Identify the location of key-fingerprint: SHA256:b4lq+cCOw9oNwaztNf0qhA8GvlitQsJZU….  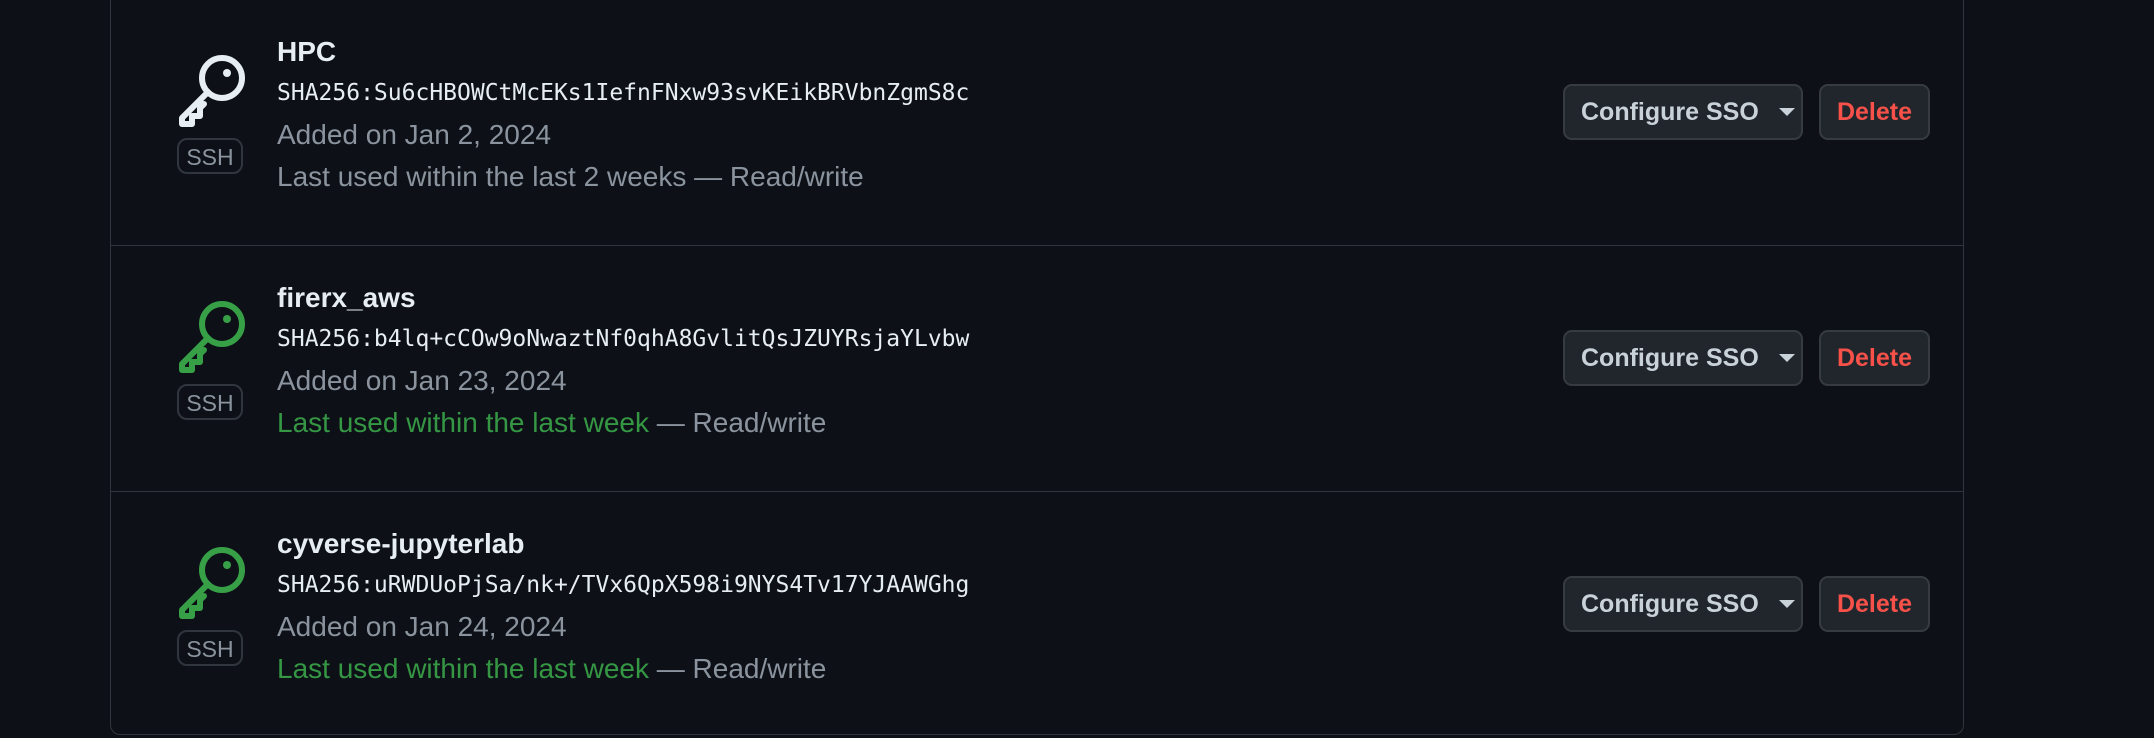
(623, 339).